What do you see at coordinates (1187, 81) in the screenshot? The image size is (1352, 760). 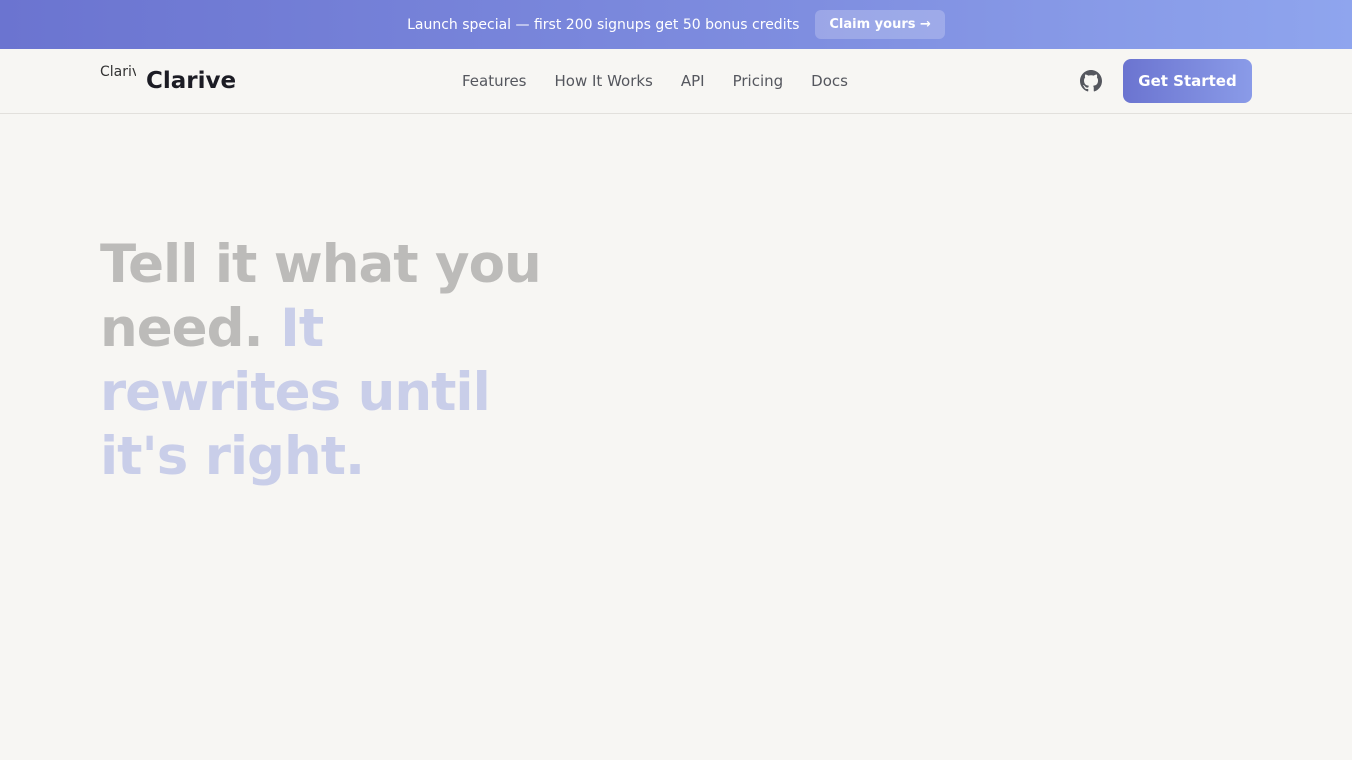 I see `get-started-button: Get Started` at bounding box center [1187, 81].